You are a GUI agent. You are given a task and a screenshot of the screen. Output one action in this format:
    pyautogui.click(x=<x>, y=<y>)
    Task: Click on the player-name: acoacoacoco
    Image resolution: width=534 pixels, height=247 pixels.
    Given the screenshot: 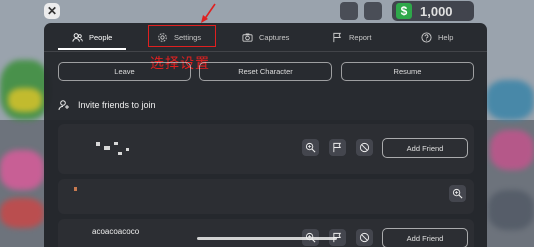 What is the action you would take?
    pyautogui.click(x=116, y=231)
    